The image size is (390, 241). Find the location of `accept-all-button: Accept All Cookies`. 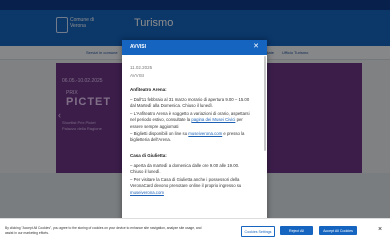

accept-all-button: Accept All Cookies is located at coordinates (338, 230).